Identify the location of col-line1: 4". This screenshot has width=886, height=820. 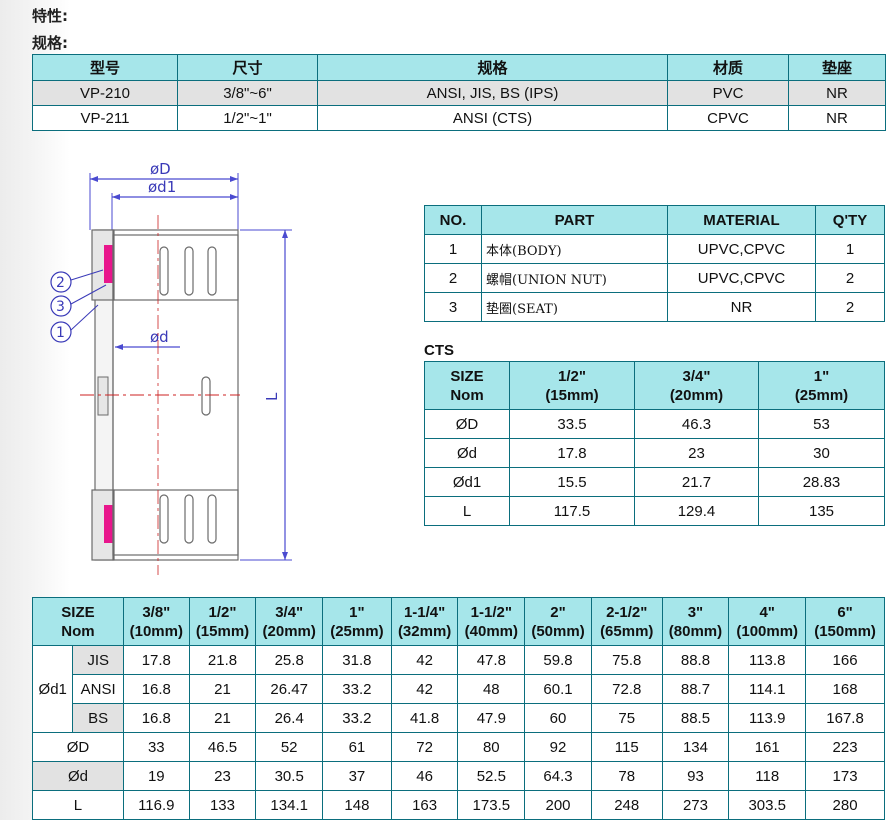
(767, 612).